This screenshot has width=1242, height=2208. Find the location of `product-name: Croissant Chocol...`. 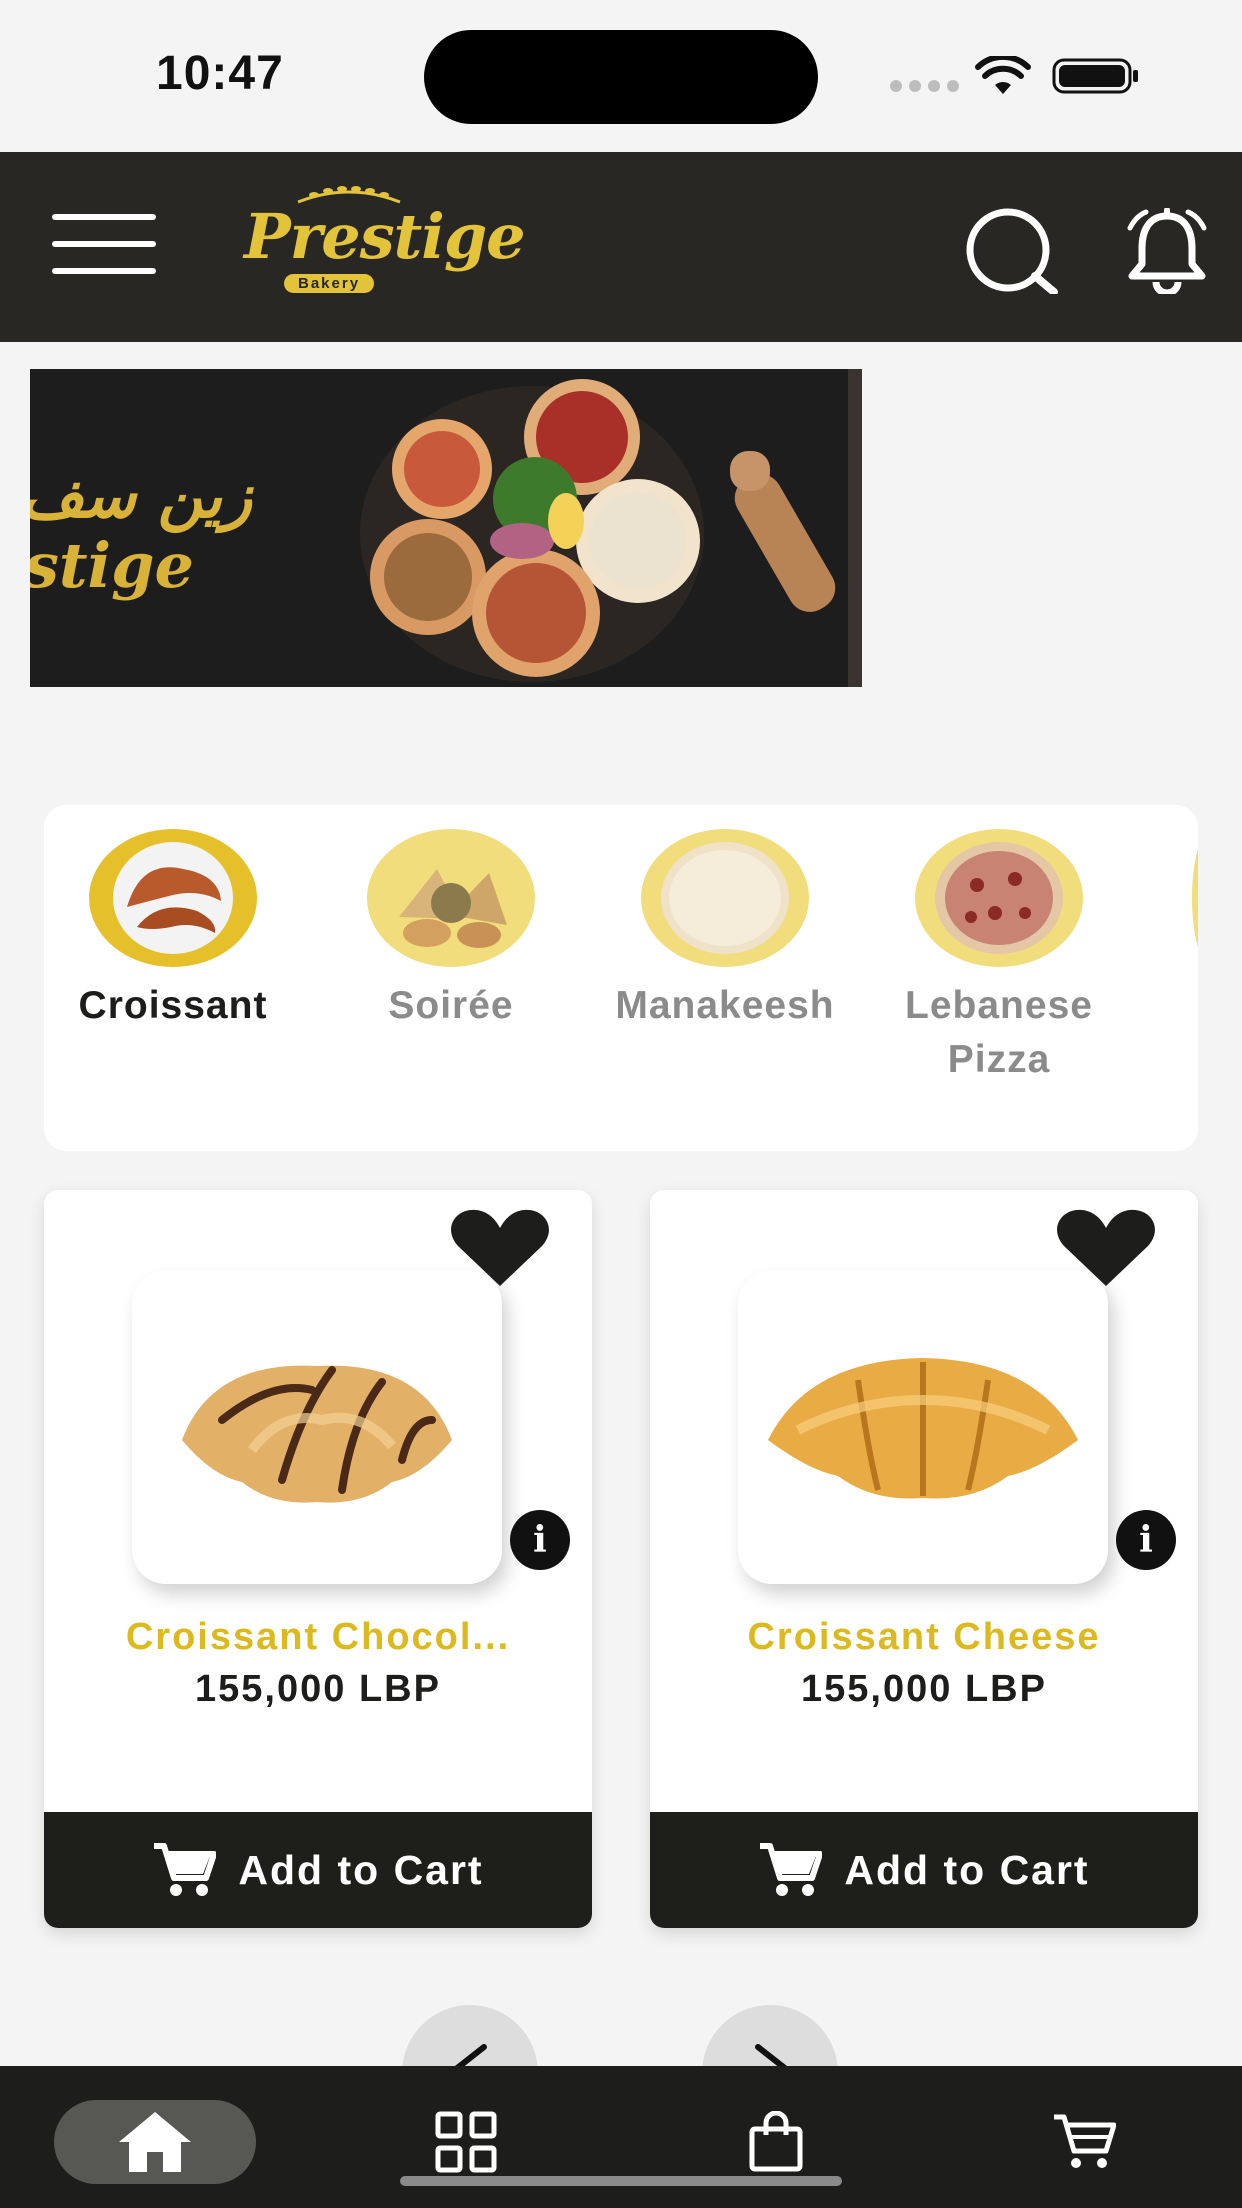

product-name: Croissant Chocol... is located at coordinates (318, 1637).